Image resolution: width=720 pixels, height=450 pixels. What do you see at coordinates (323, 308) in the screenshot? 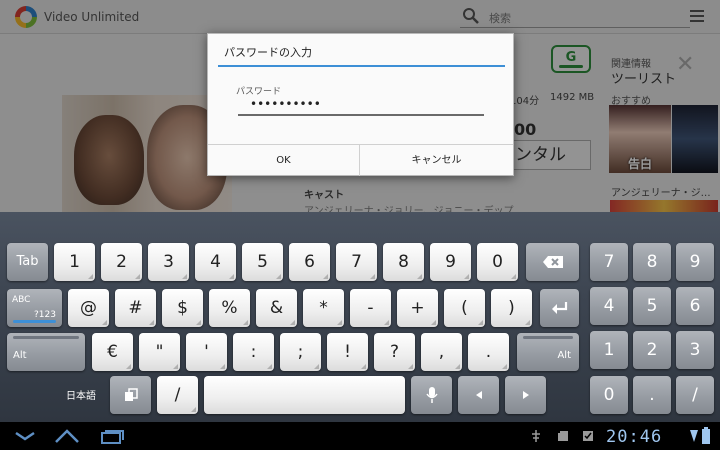
I see `key-asterisk: *` at bounding box center [323, 308].